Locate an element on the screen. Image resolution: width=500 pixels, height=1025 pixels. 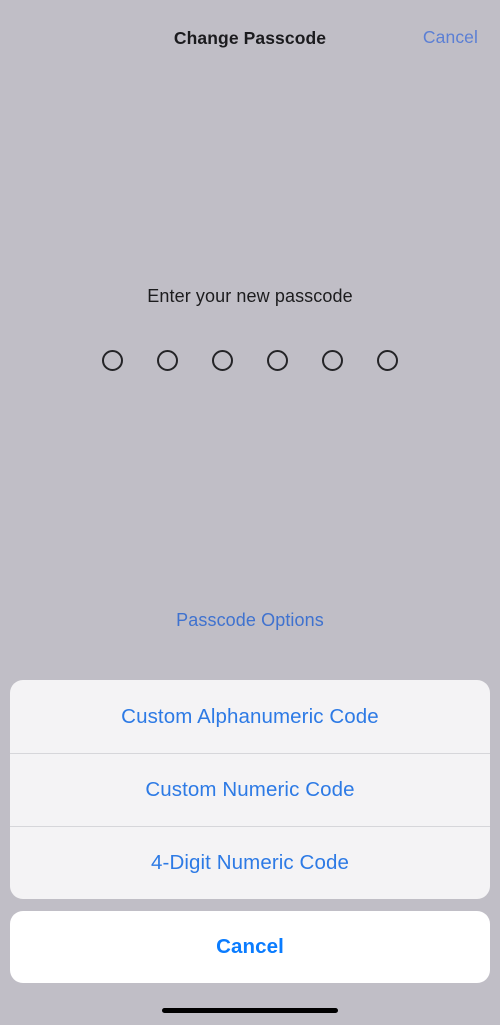
passcode-options-link: Passcode Options is located at coordinates (250, 620).